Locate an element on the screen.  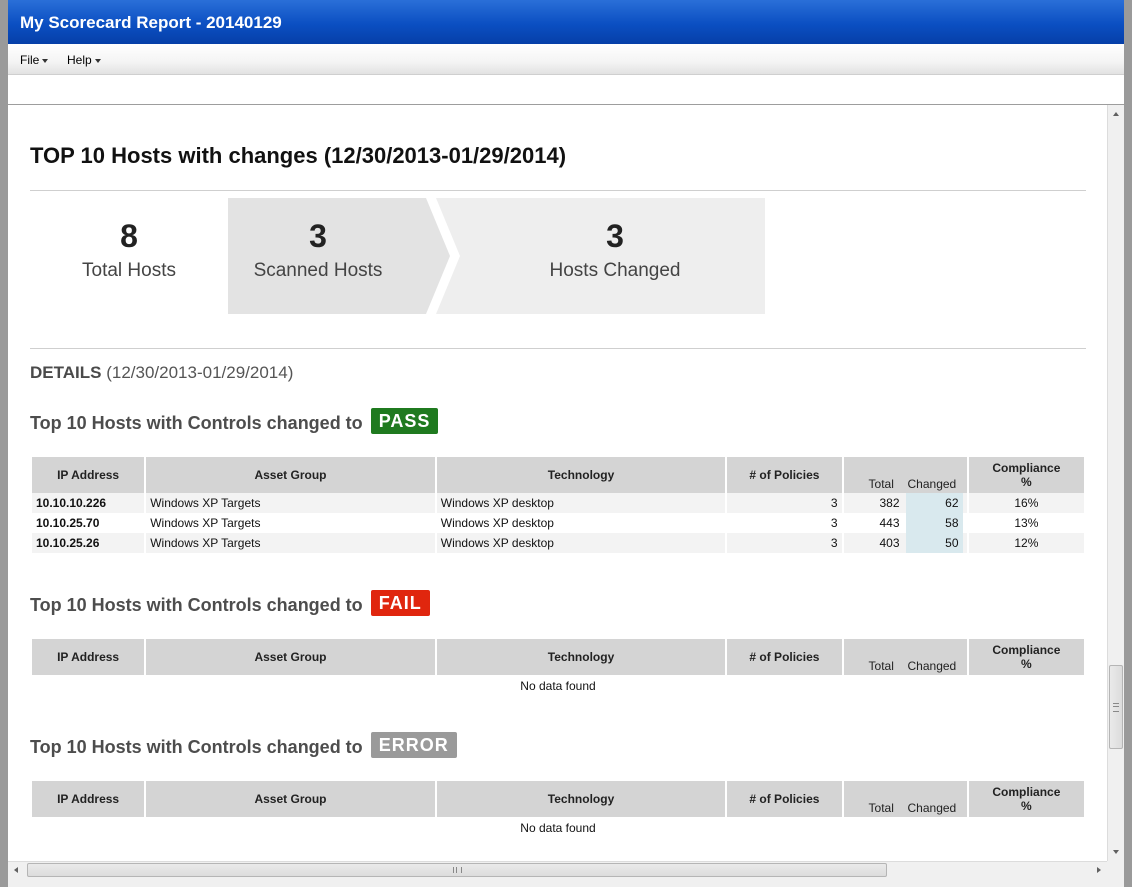
menu-file: File is located at coordinates (34, 60).